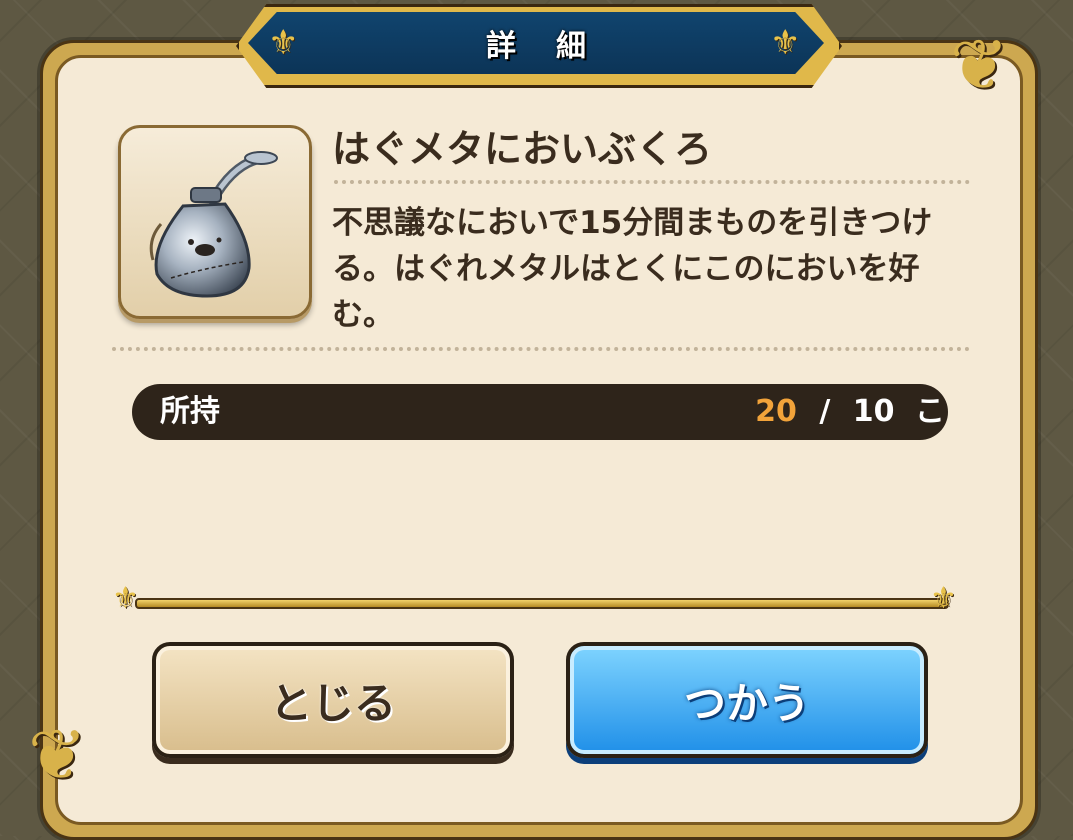  Describe the element at coordinates (850, 412) in the screenshot. I see `owned-value: 20 / 10 こ` at that location.